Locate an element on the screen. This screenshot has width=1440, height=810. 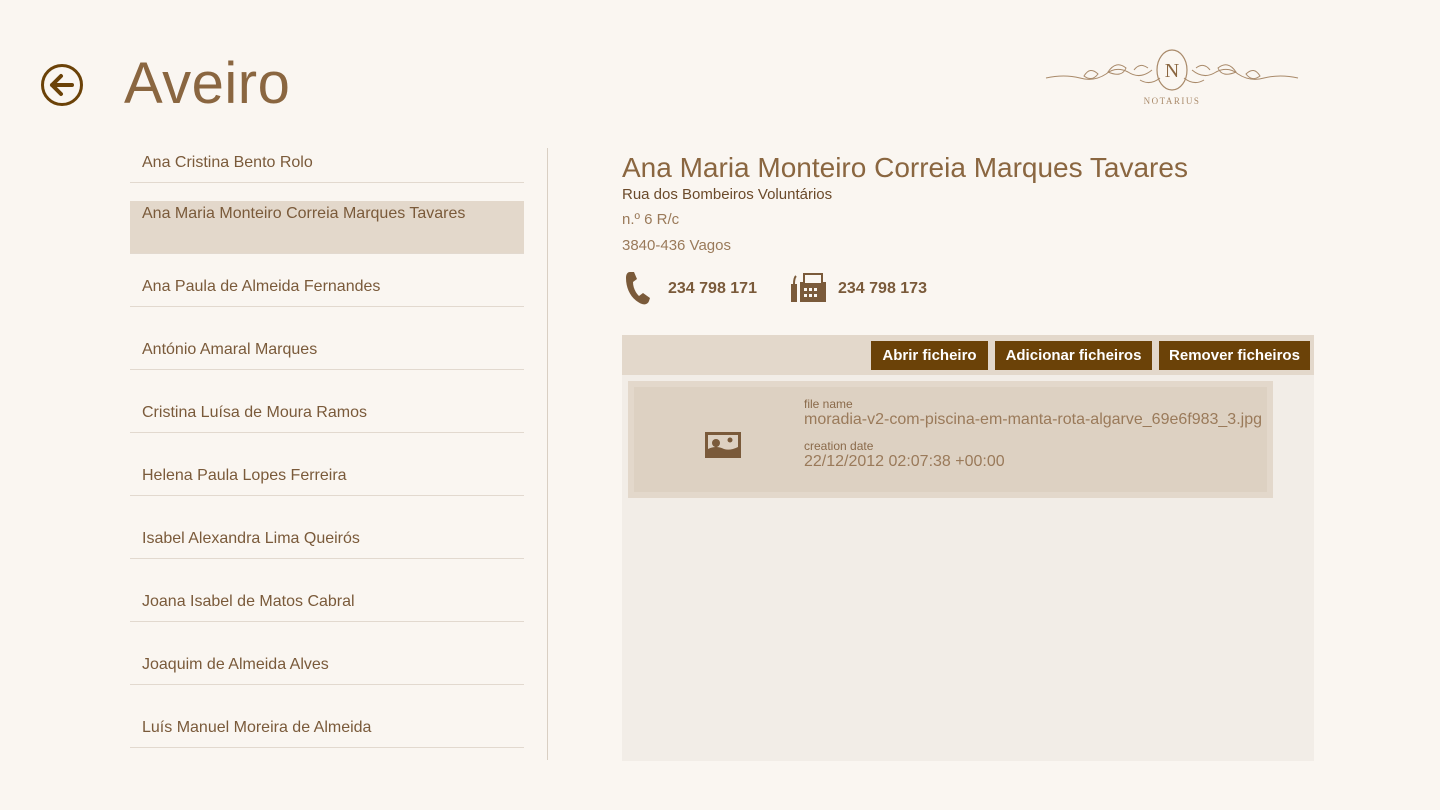
phone-icon is located at coordinates (638, 288).